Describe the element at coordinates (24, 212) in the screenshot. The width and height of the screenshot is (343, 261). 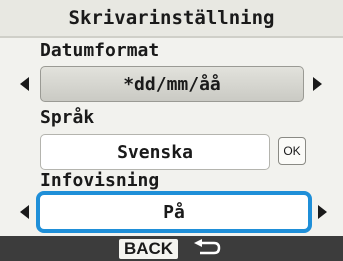
I see `info-display-prev-arrow-icon` at that location.